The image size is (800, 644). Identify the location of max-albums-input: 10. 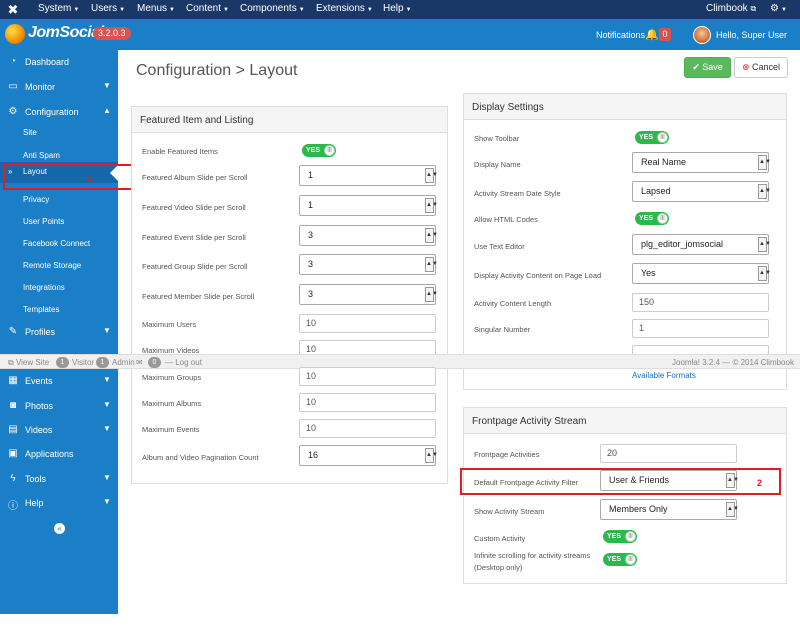
(367, 402).